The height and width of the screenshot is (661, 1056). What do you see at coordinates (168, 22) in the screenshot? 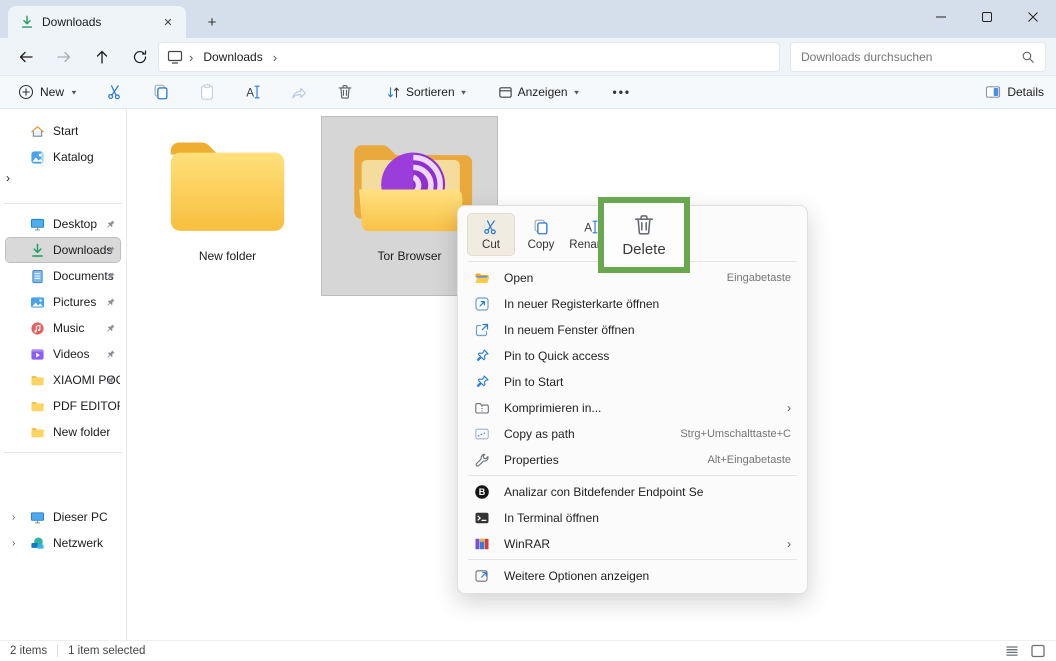
I see `tab-close-icon: ✕` at bounding box center [168, 22].